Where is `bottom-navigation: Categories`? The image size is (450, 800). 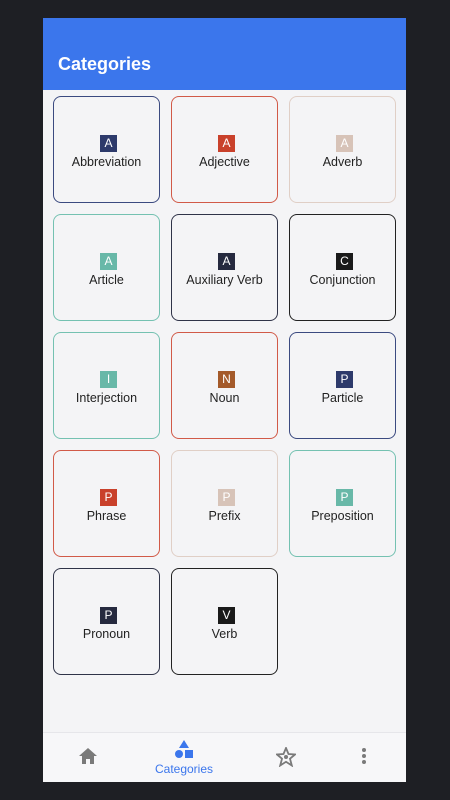
bottom-navigation: Categories is located at coordinates (224, 757).